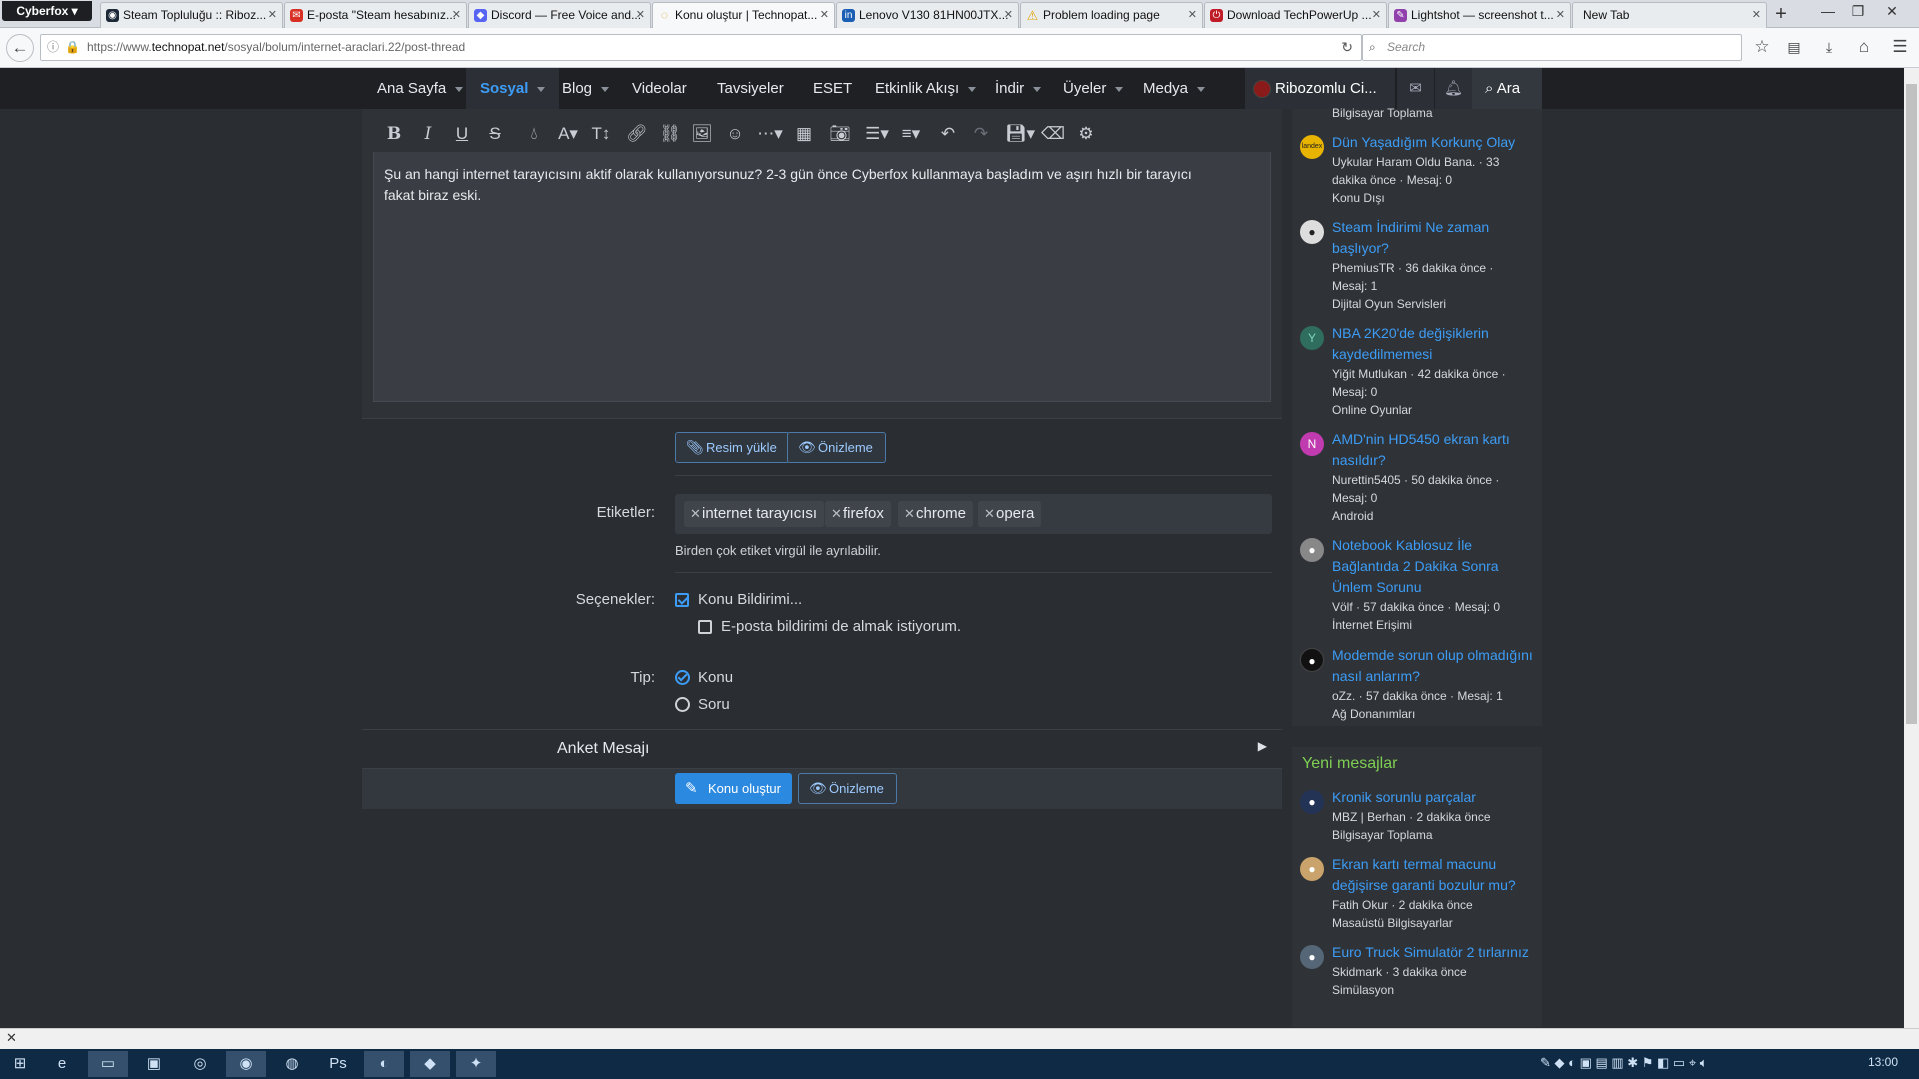  What do you see at coordinates (682, 704) in the screenshot?
I see `type-soru-radio` at bounding box center [682, 704].